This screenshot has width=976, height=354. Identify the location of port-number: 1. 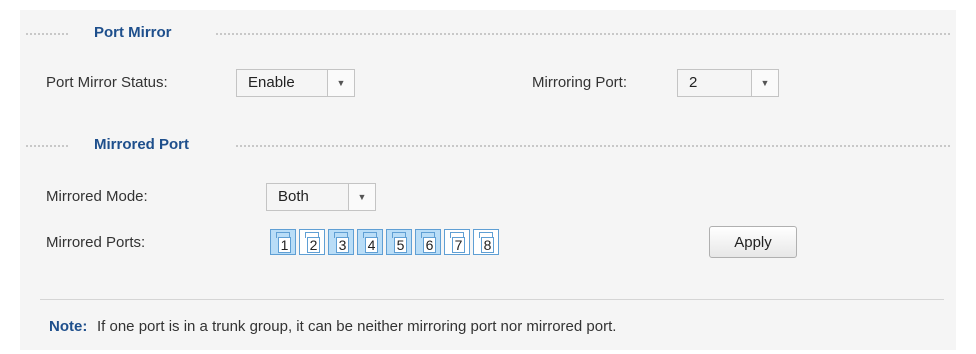
(284, 245).